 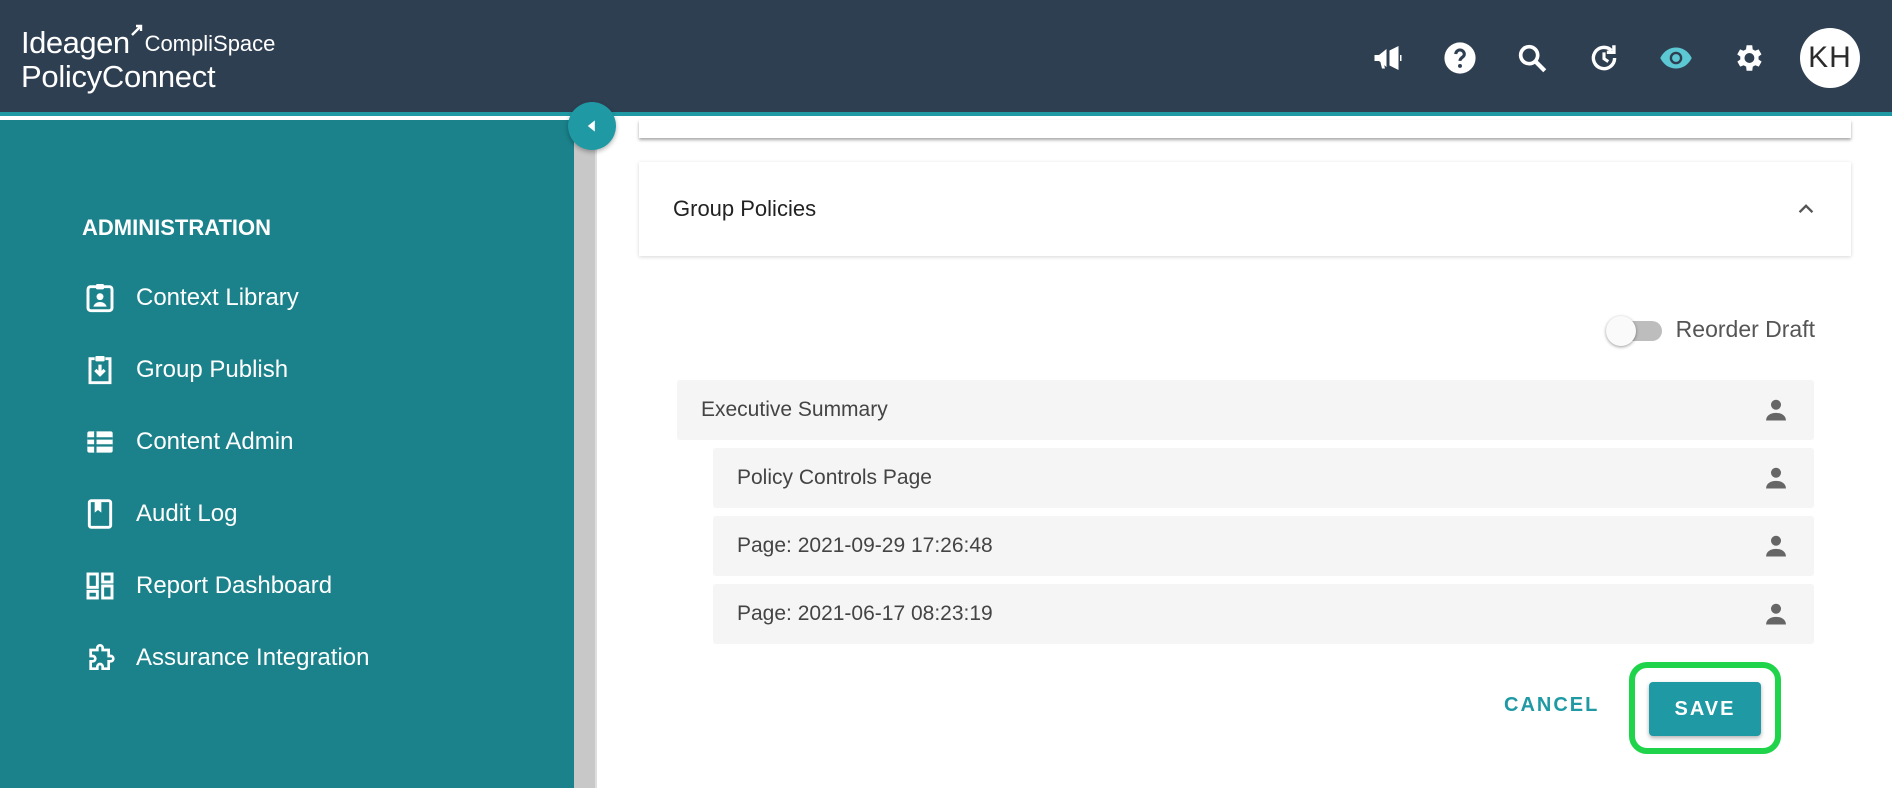 I want to click on sidebar-item-label: Assurance Integration, so click(x=253, y=657).